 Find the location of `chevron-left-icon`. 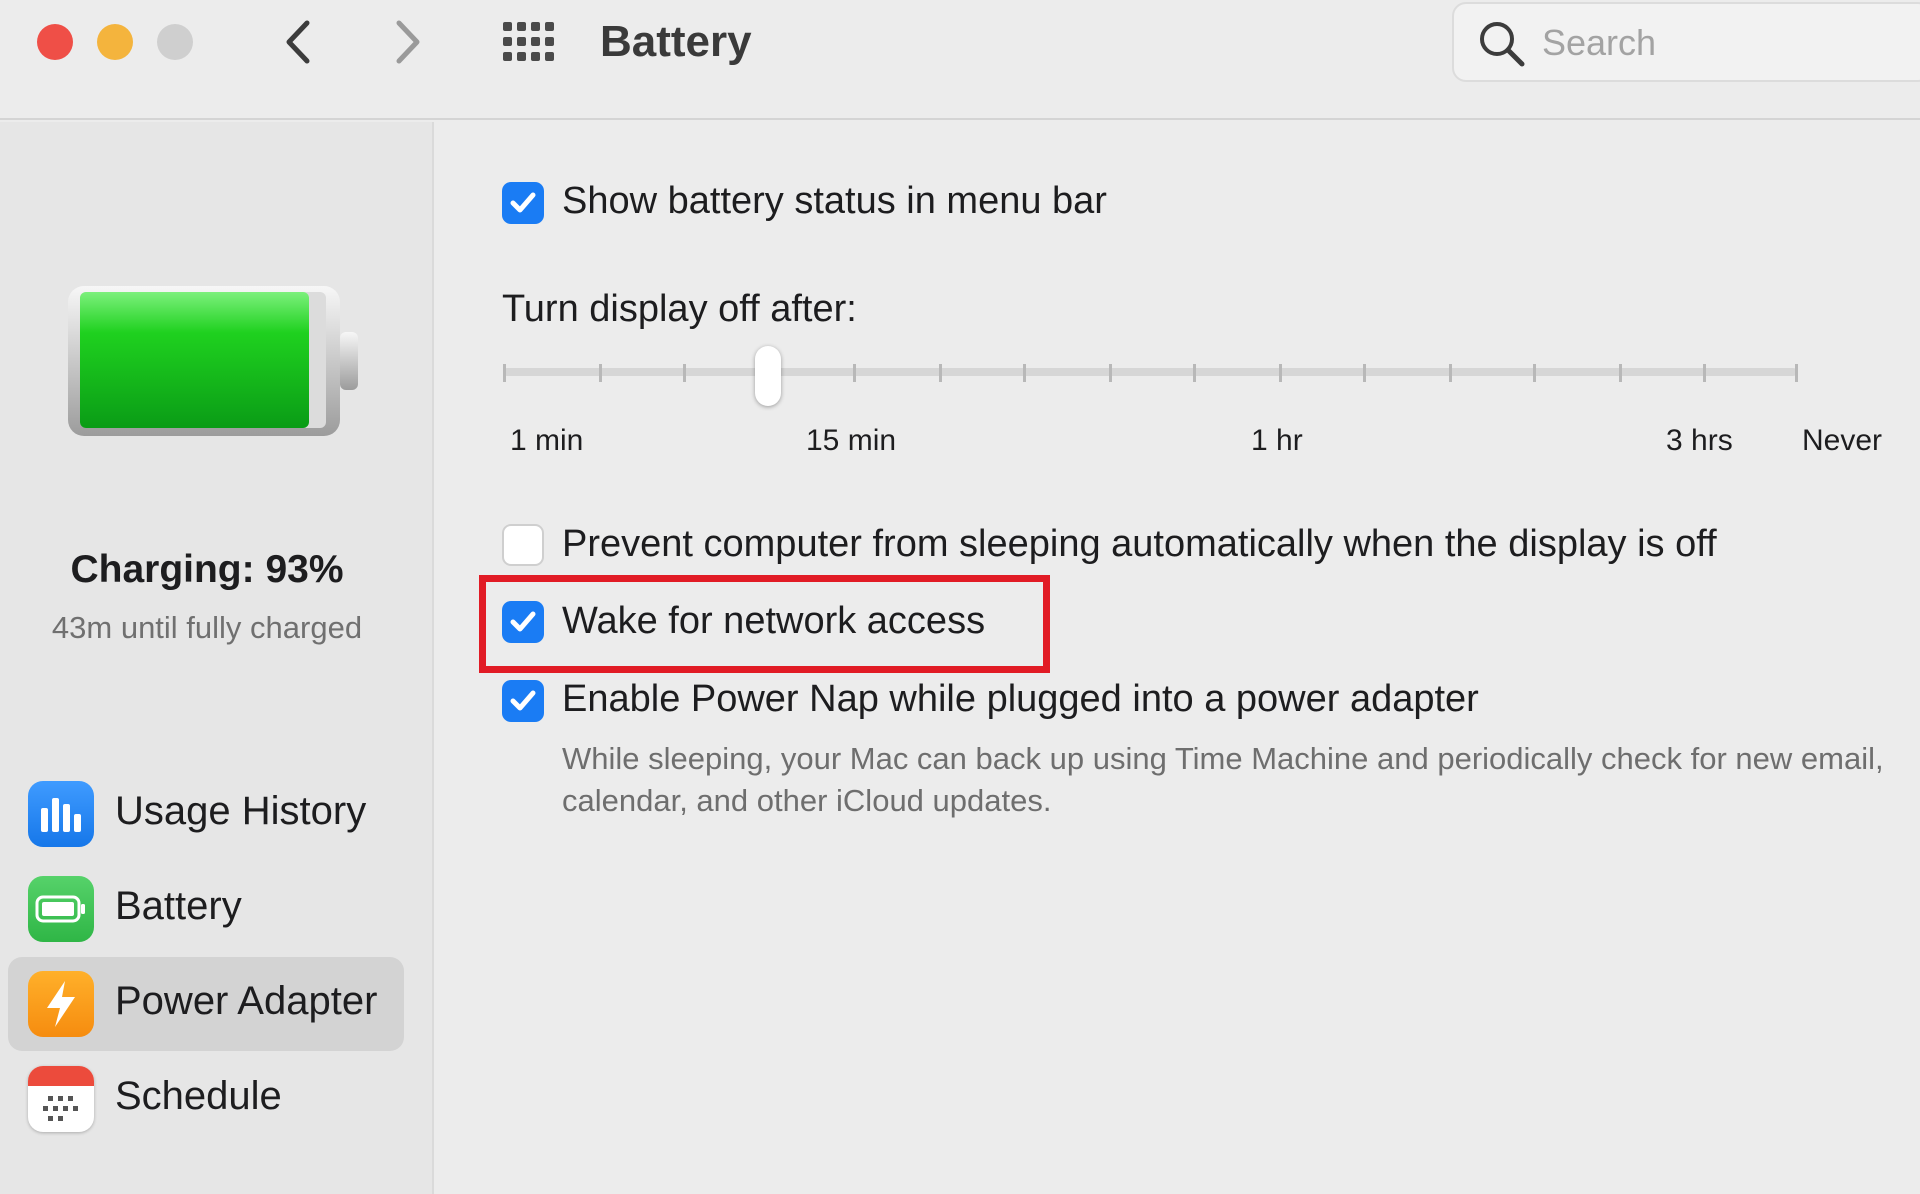

chevron-left-icon is located at coordinates (298, 42).